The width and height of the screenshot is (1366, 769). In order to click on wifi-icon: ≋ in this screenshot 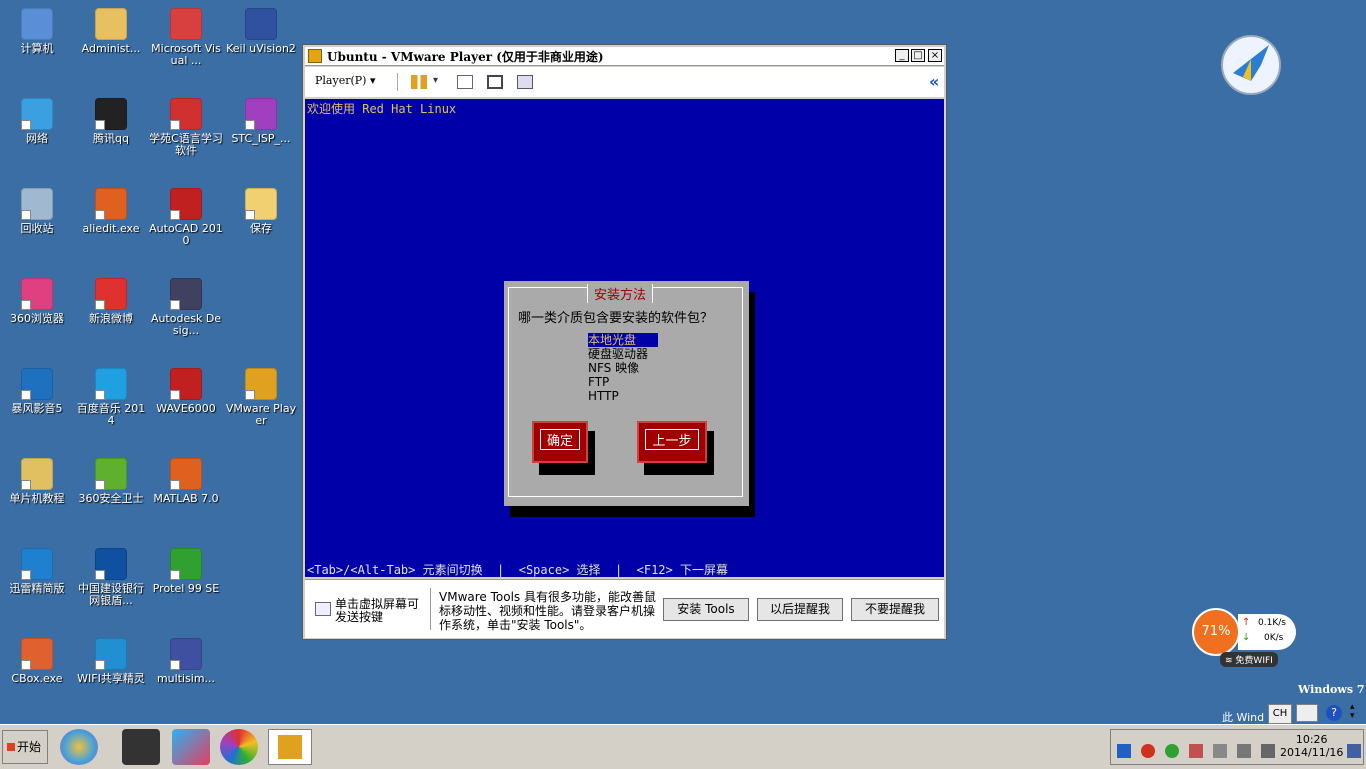, I will do `click(1229, 661)`.